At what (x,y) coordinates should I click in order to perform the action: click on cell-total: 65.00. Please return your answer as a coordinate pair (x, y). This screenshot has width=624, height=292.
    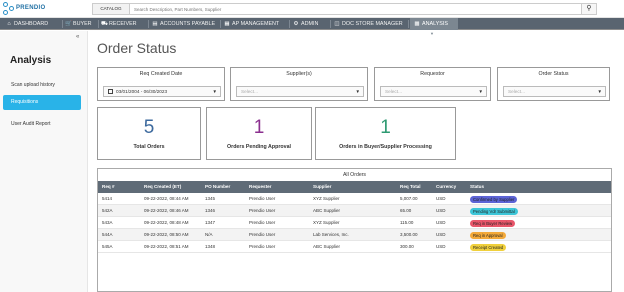
    Looking at the image, I should click on (406, 210).